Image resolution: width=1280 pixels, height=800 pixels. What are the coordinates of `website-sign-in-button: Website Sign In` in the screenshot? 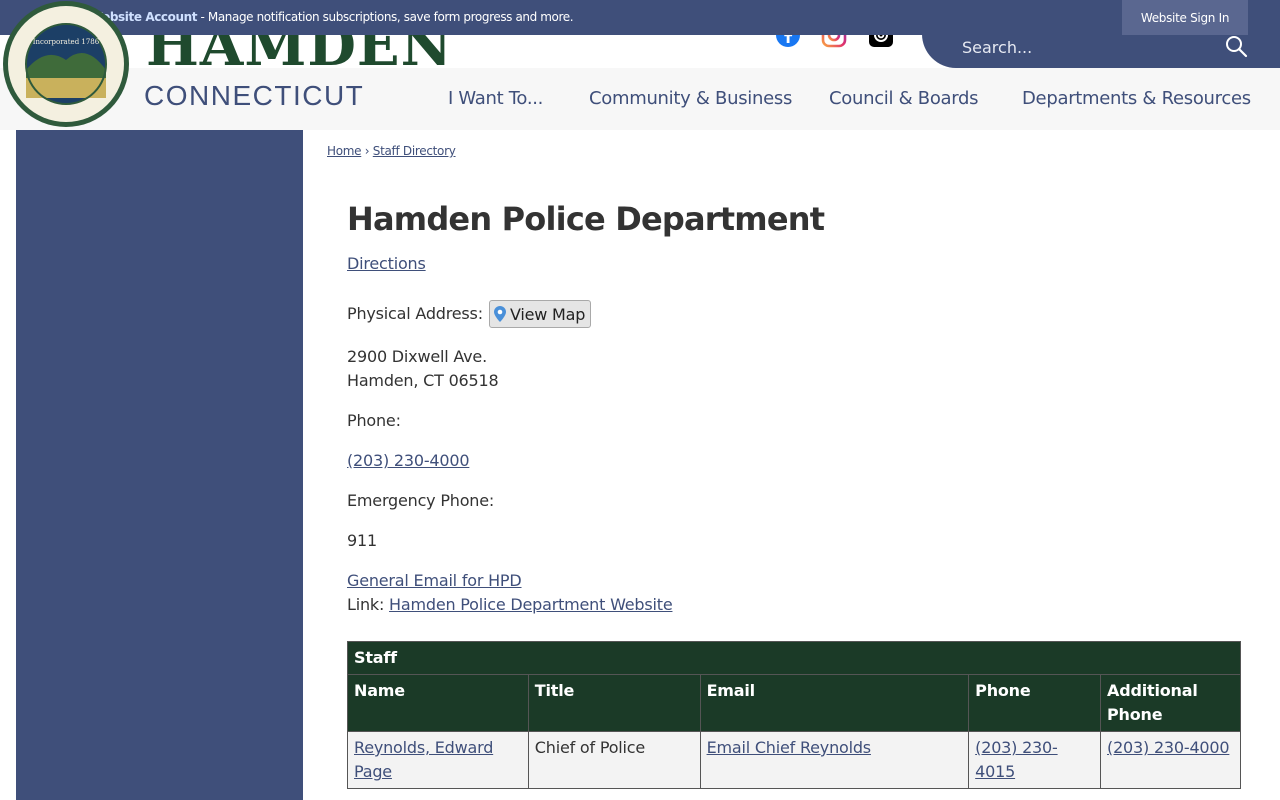 It's located at (1185, 17).